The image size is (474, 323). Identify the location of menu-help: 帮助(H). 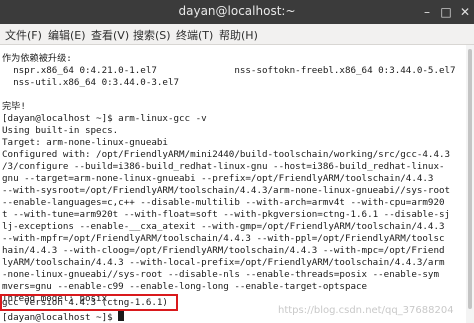
(238, 35).